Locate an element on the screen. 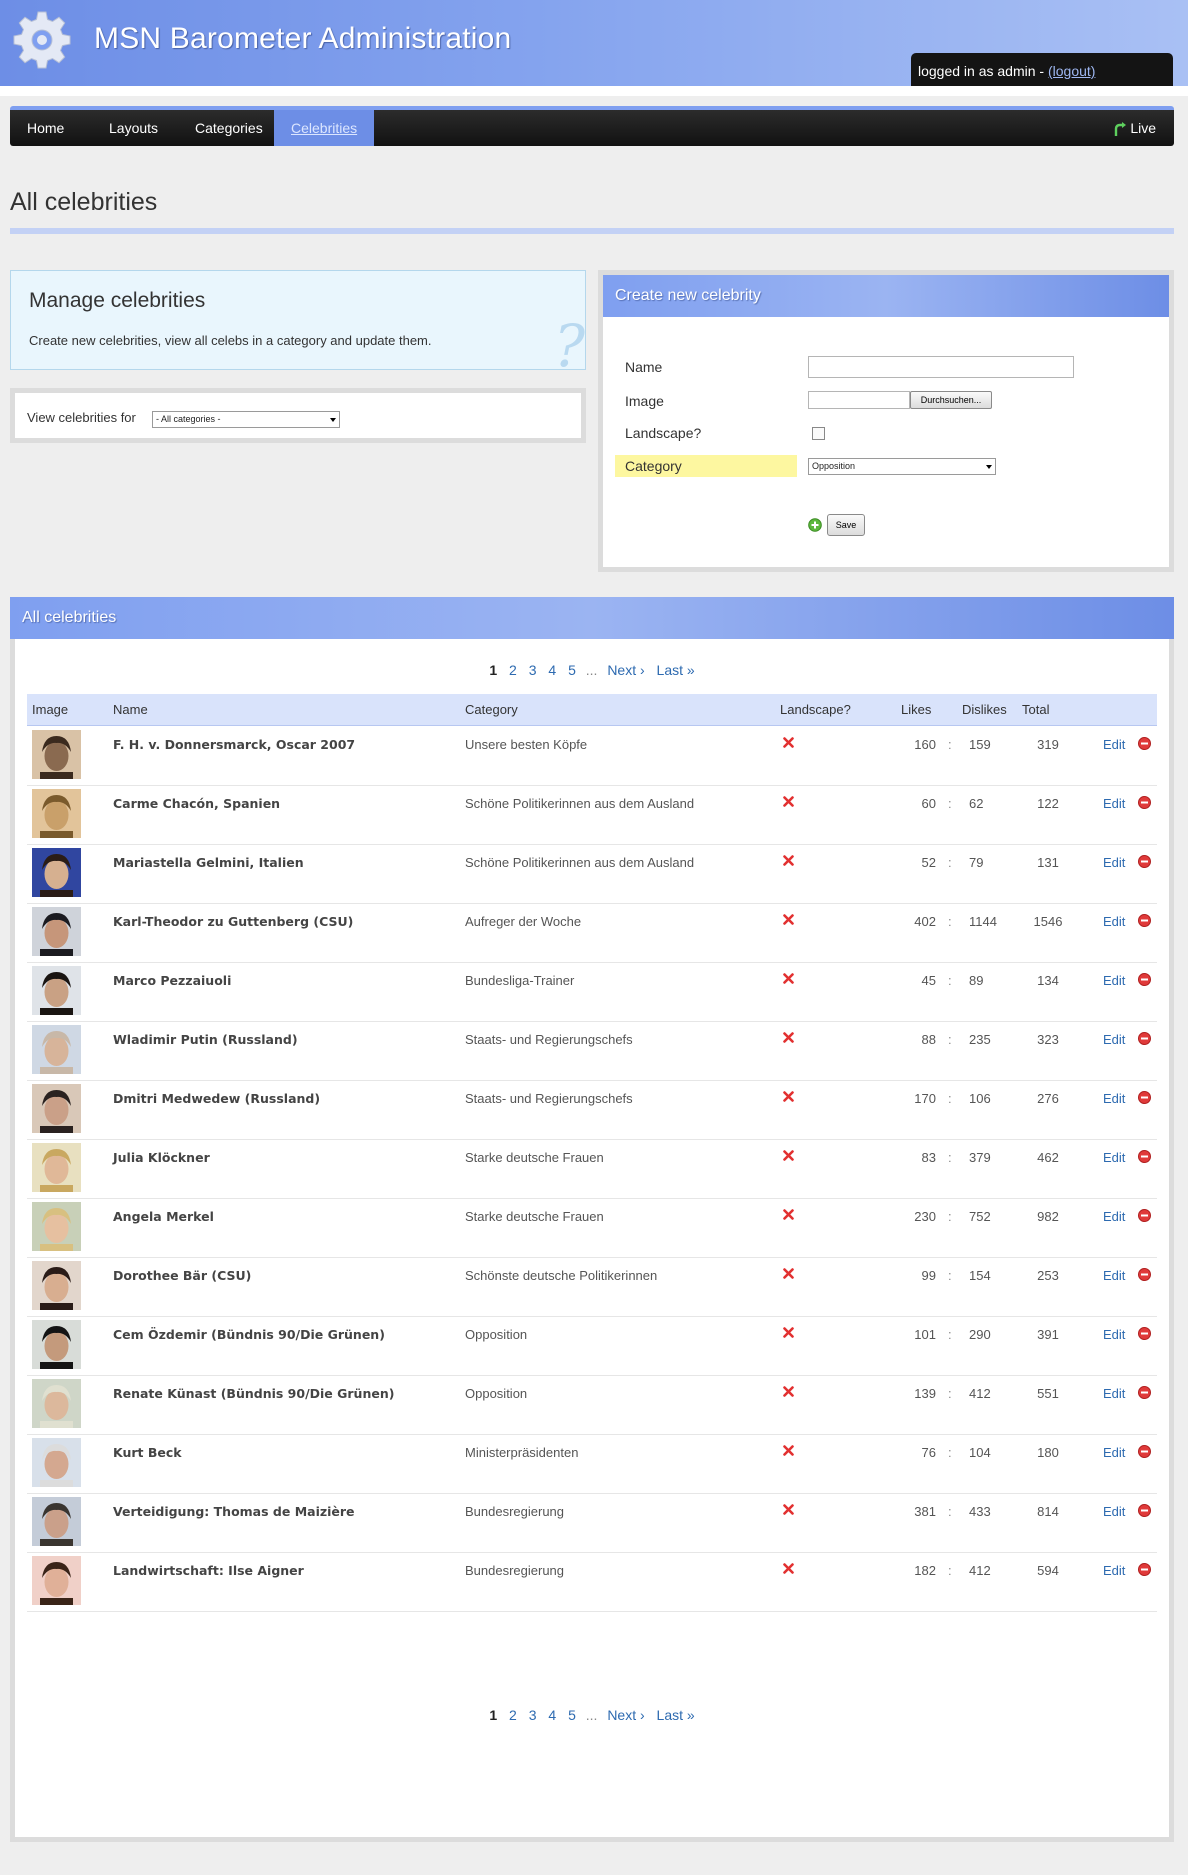  name-input is located at coordinates (941, 367).